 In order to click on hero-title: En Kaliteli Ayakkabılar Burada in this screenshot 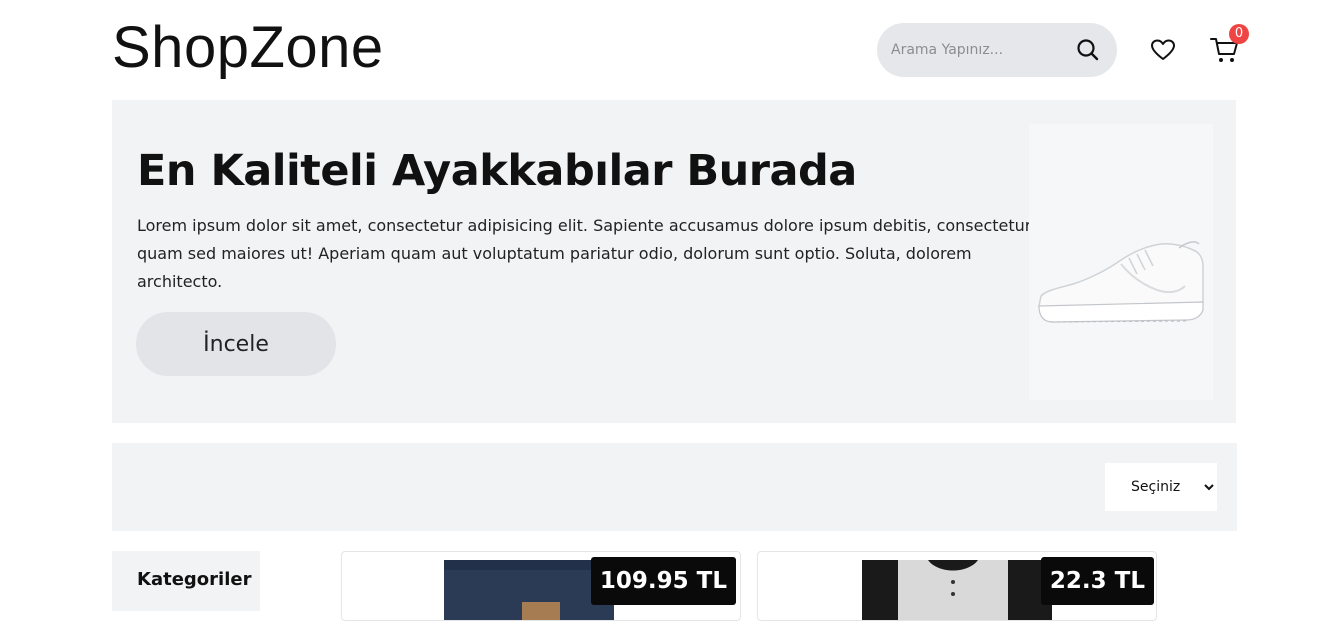, I will do `click(497, 171)`.